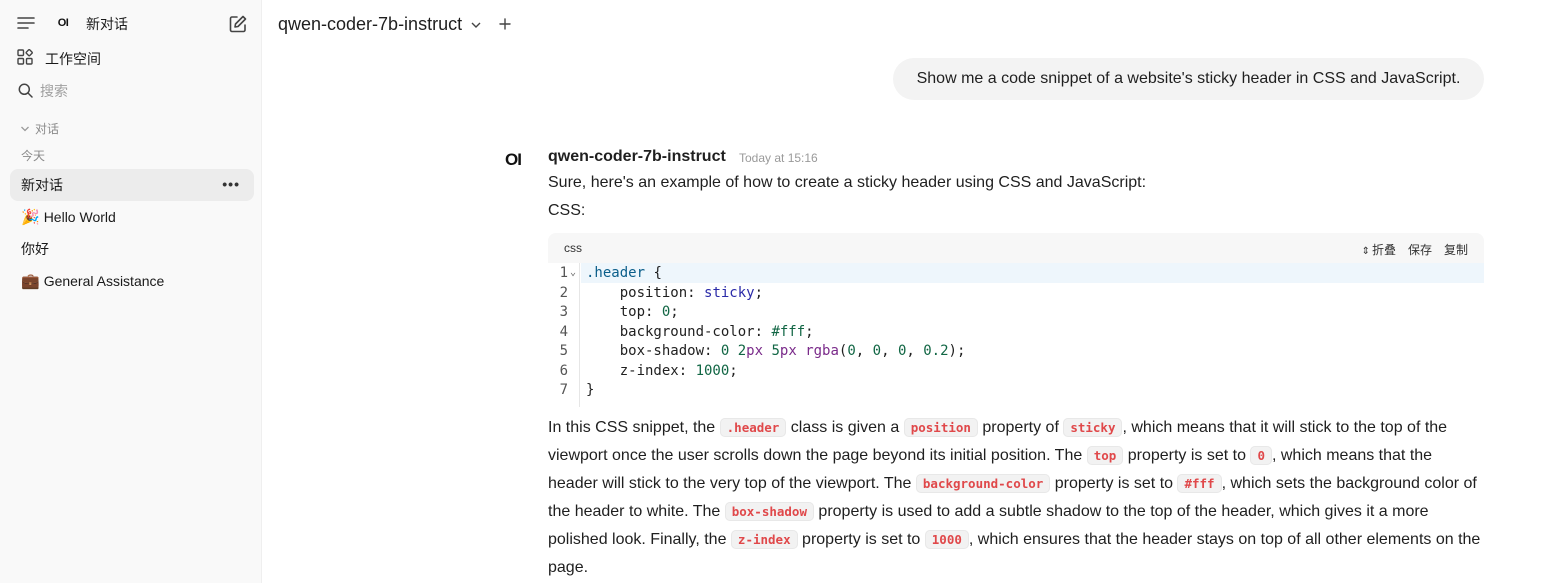  Describe the element at coordinates (513, 159) in the screenshot. I see `assistant-avatar: OI` at that location.